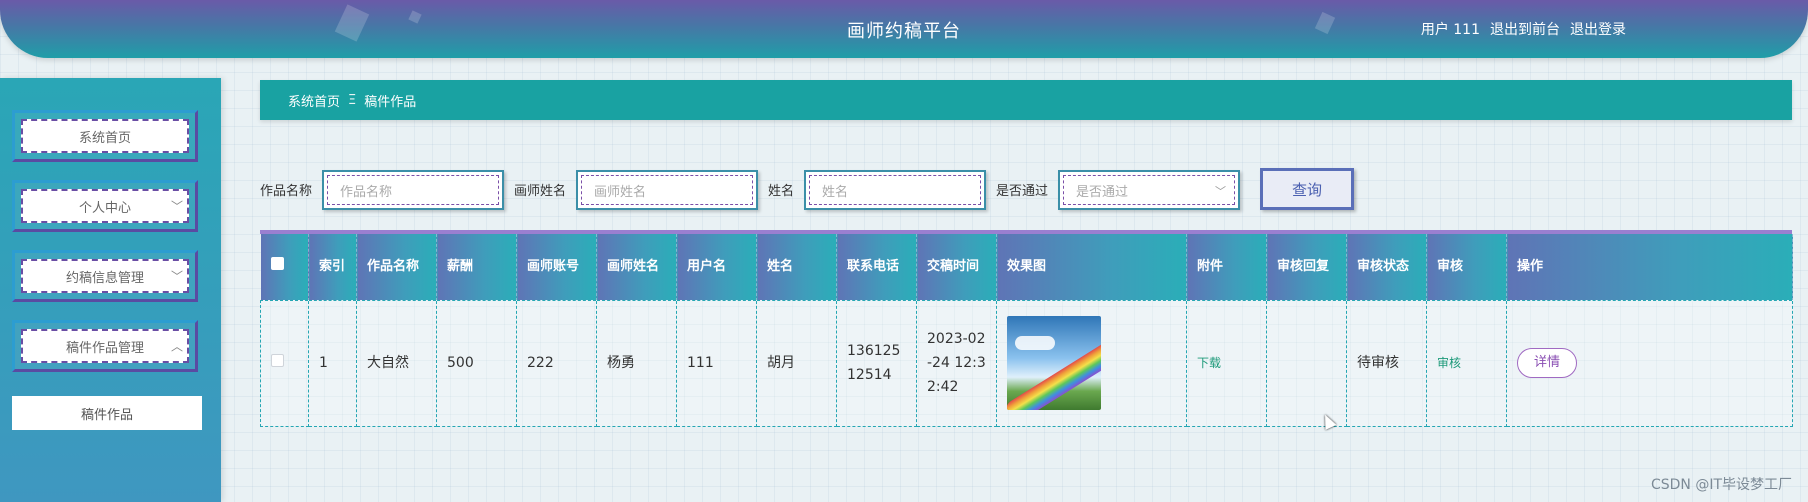  I want to click on sidebar-item-label: 个人中心, so click(104, 208).